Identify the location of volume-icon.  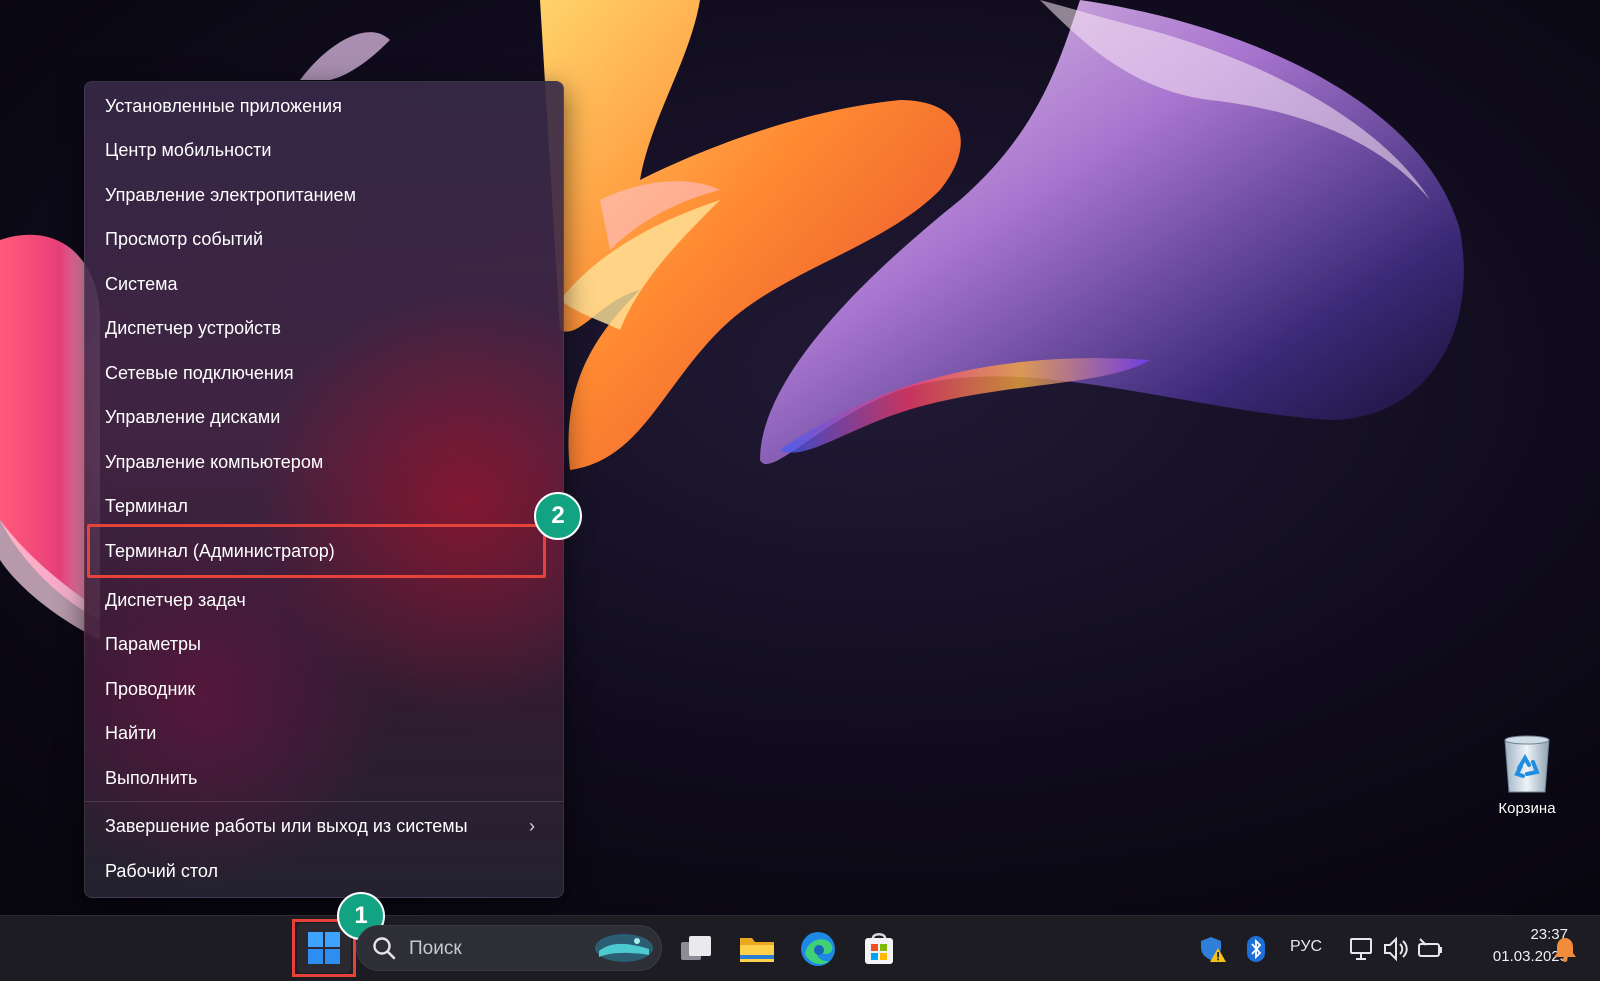
(1396, 949).